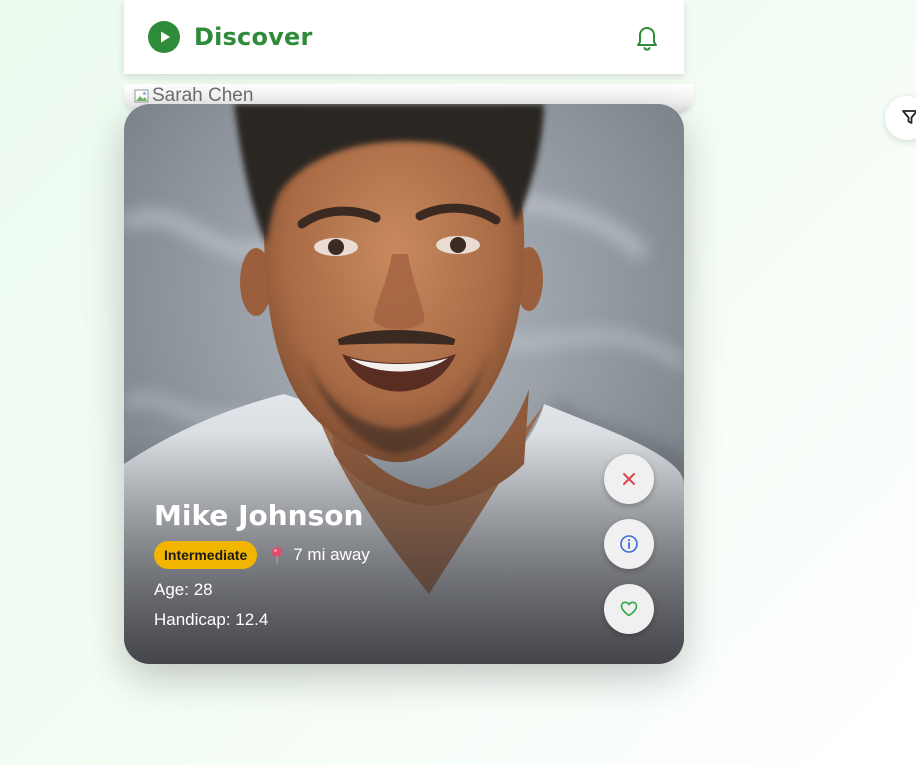 The height and width of the screenshot is (765, 916). I want to click on info-button, so click(629, 544).